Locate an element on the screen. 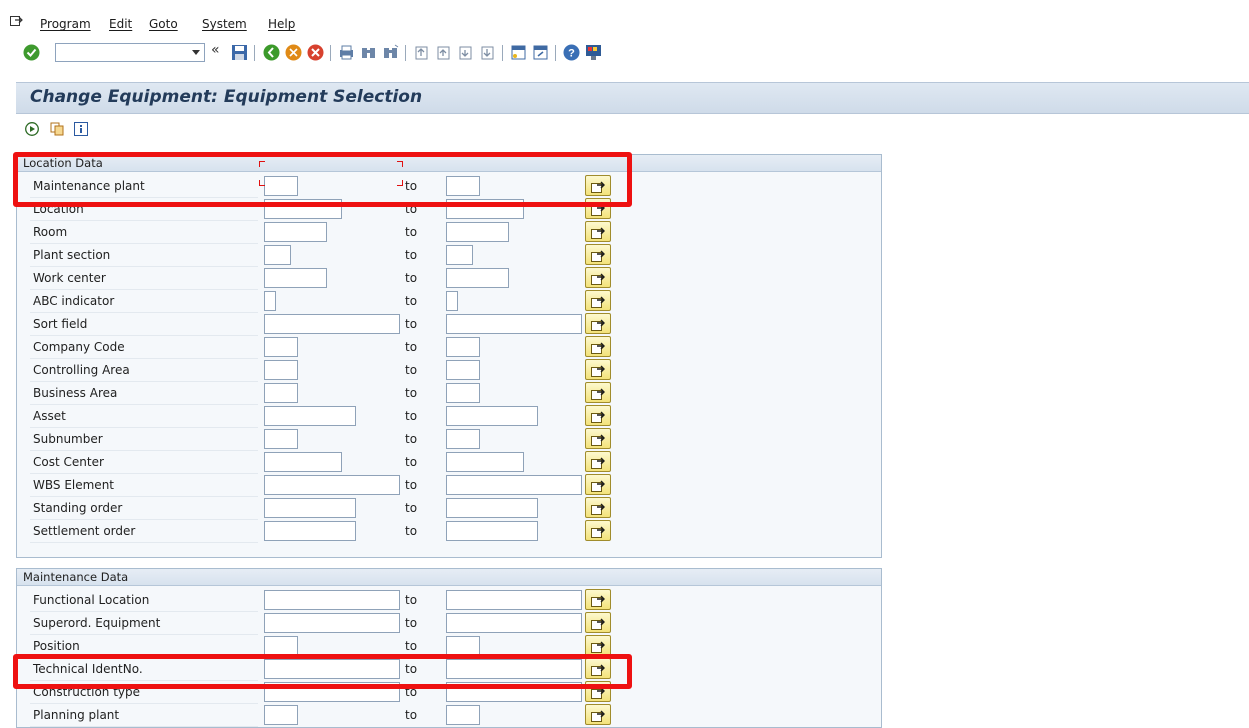 This screenshot has width=1249, height=728. group-title: Maintenance Data is located at coordinates (76, 577).